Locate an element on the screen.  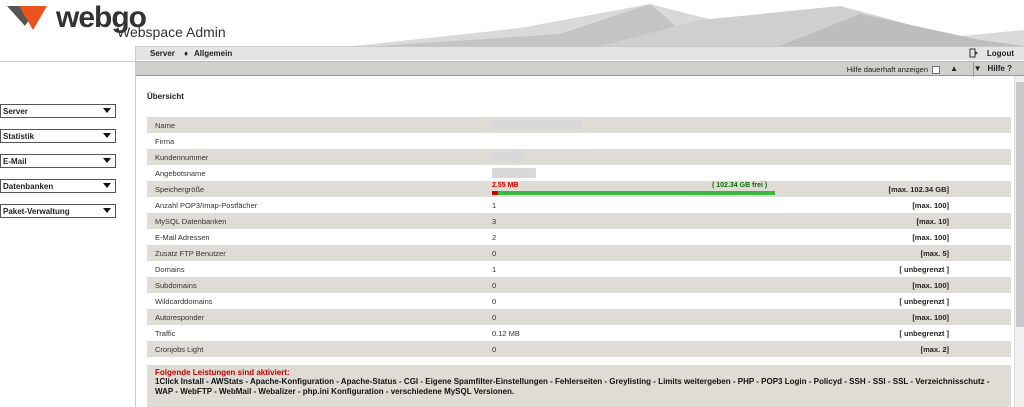
help-permanent-label: Hilfe dauerhaft anzeigen is located at coordinates (887, 69).